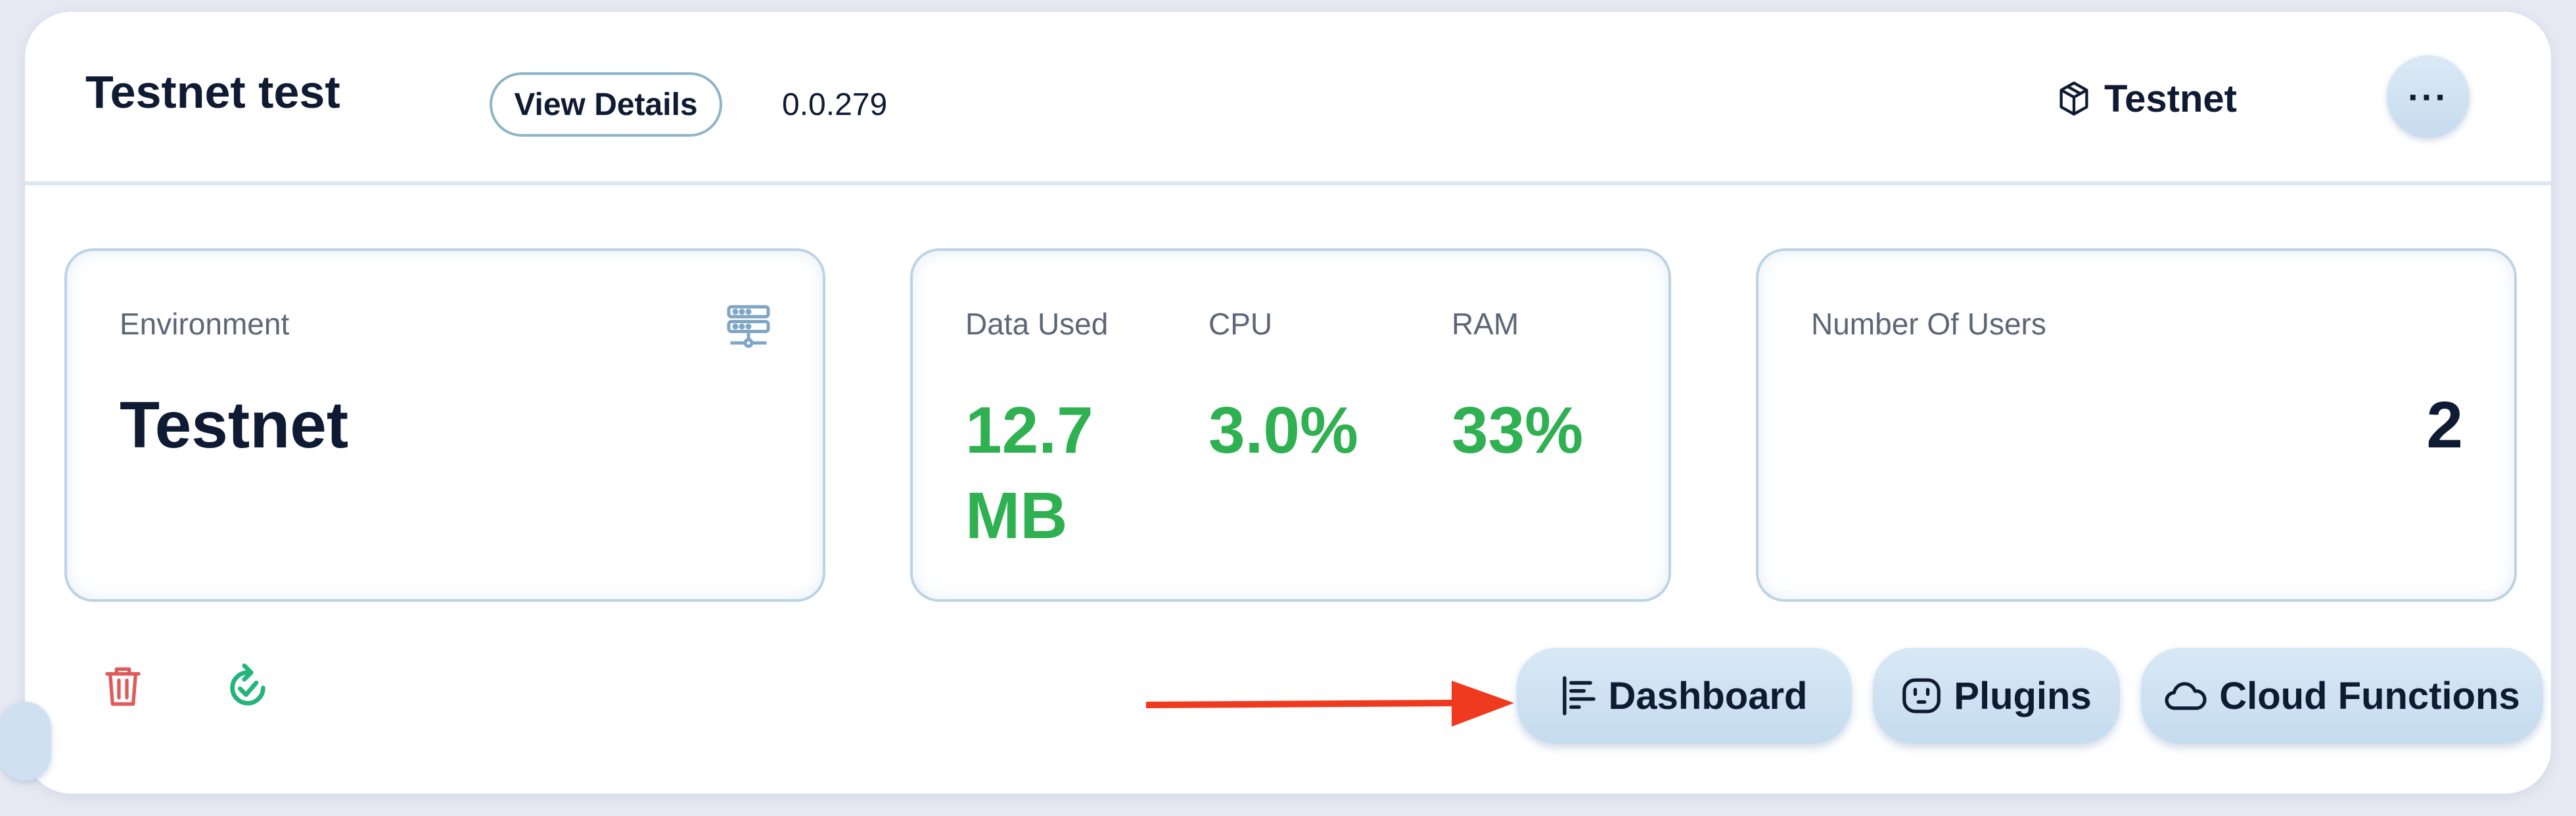 The width and height of the screenshot is (2576, 816). I want to click on users-card: Number Of Users 2, so click(2137, 425).